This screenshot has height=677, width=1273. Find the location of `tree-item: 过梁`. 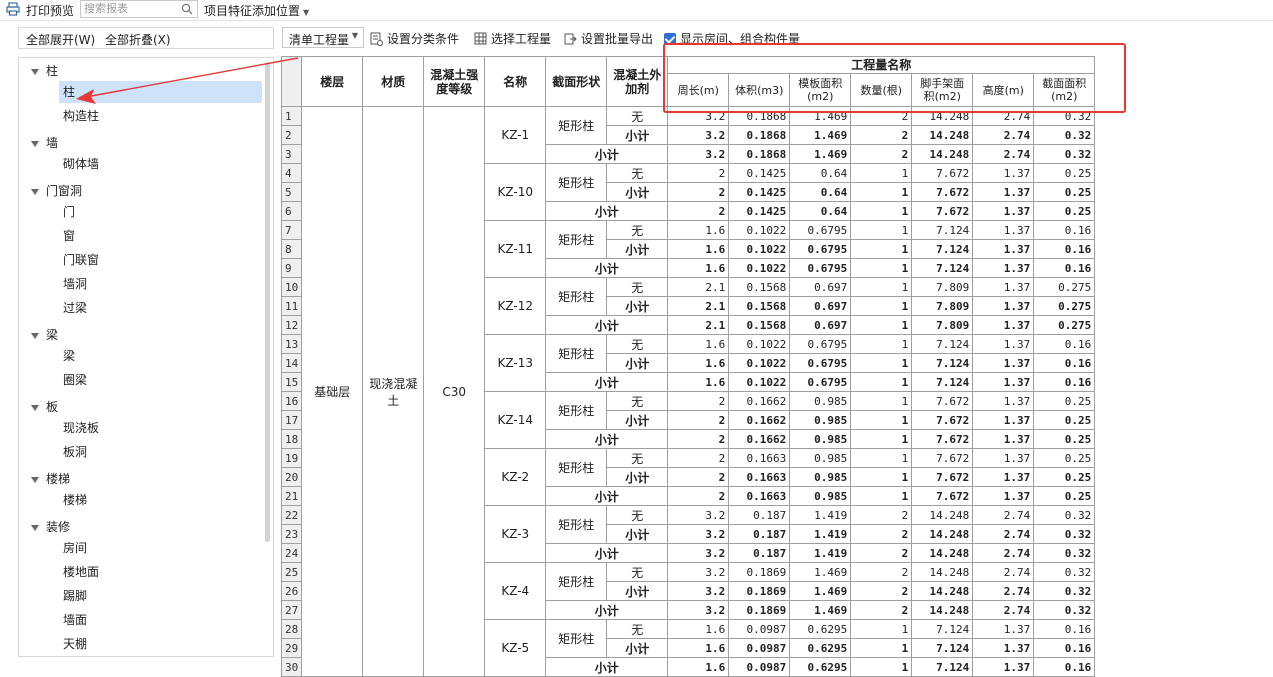

tree-item: 过梁 is located at coordinates (163, 308).